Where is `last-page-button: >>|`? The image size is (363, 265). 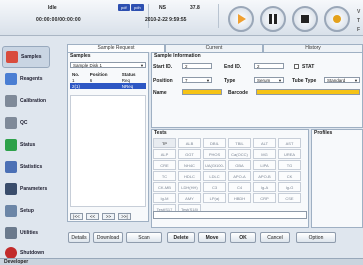 last-page-button: >>| is located at coordinates (124, 216).